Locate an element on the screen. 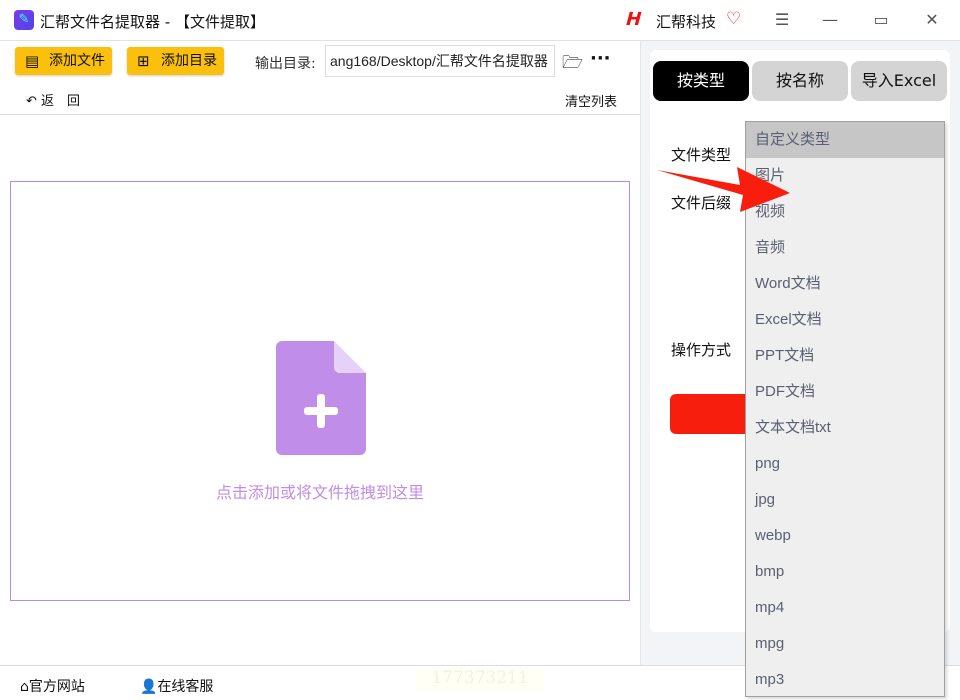 This screenshot has height=700, width=960. dropdown-option: PPT文档 is located at coordinates (845, 356).